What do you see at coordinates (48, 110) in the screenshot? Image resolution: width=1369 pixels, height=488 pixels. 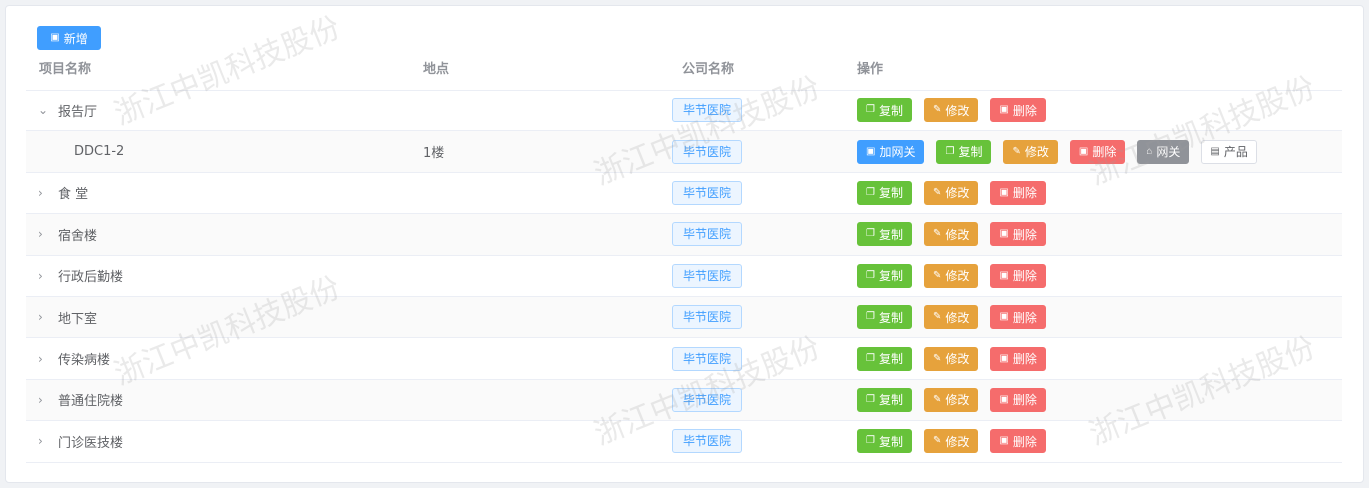 I see `chevron-down-icon: ⌄` at bounding box center [48, 110].